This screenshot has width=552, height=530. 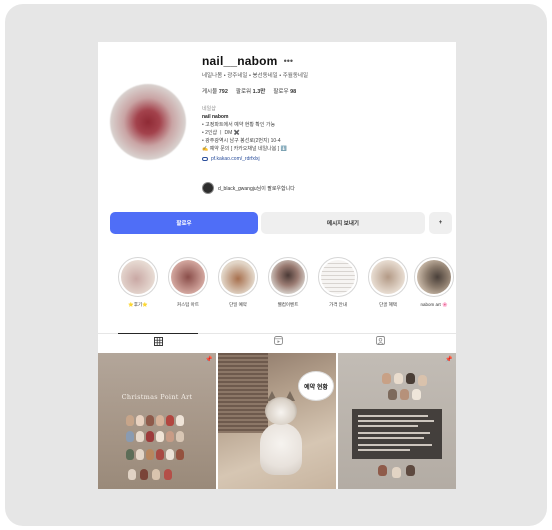 What do you see at coordinates (209, 109) in the screenshot?
I see `bio-category: 네일샵` at bounding box center [209, 109].